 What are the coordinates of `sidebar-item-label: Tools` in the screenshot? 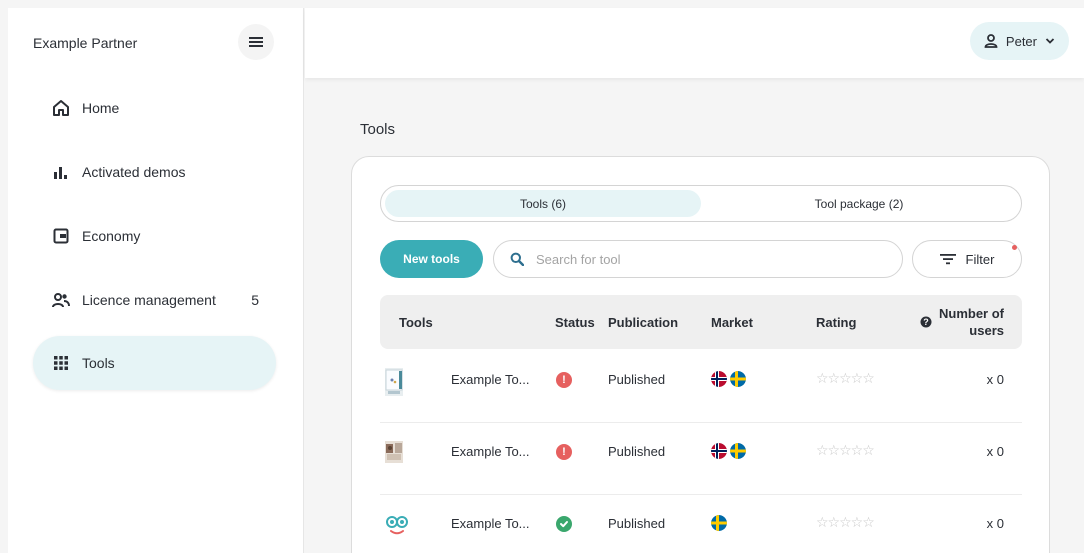 It's located at (98, 363).